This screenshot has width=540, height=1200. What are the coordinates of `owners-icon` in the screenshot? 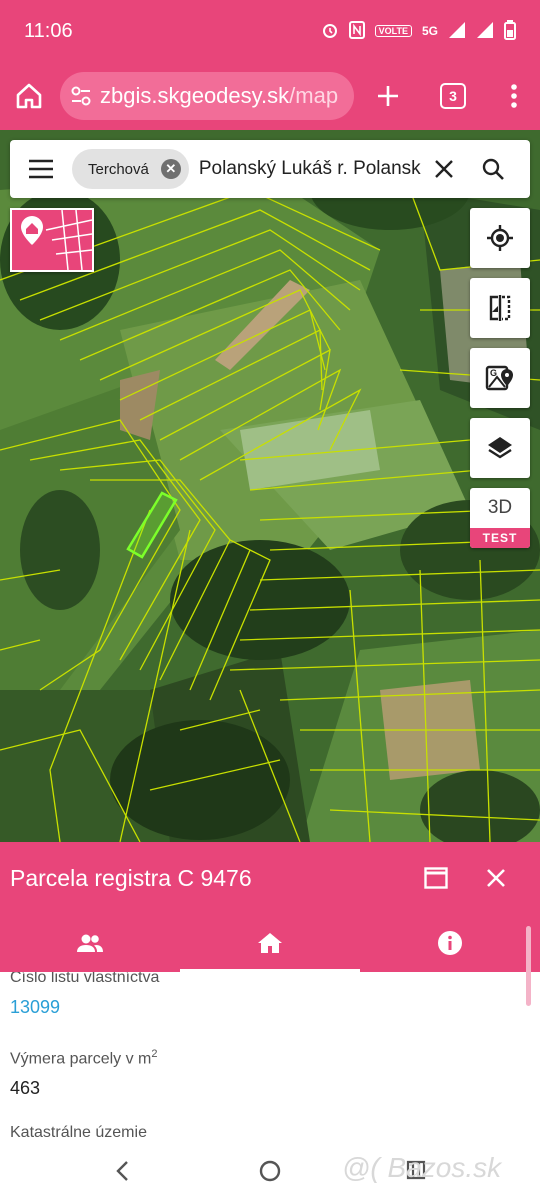 It's located at (90, 943).